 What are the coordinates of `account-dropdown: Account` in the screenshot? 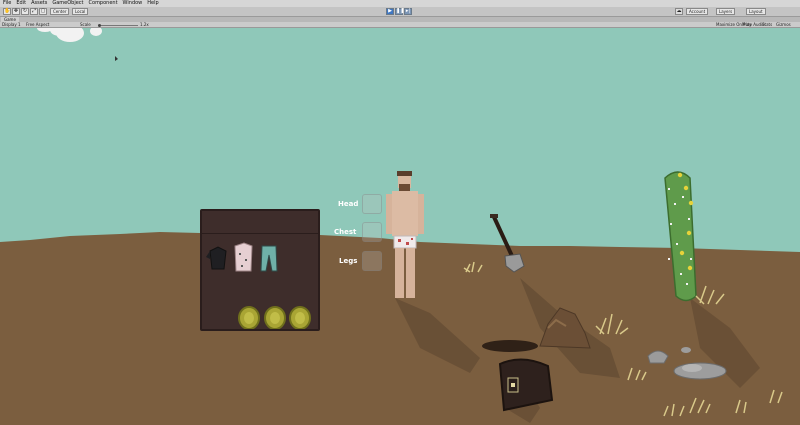 It's located at (697, 11).